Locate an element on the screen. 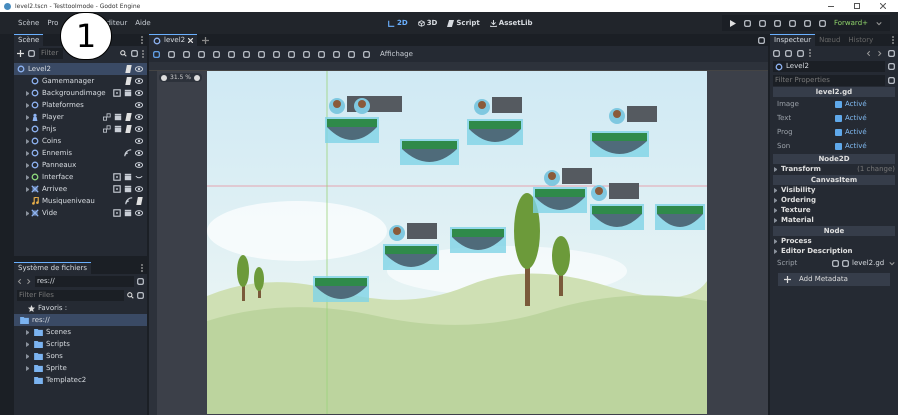 The image size is (898, 415). close-icon is located at coordinates (883, 6).